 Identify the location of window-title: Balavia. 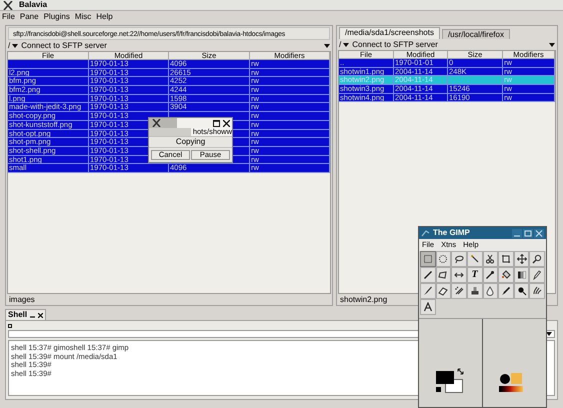
(33, 5).